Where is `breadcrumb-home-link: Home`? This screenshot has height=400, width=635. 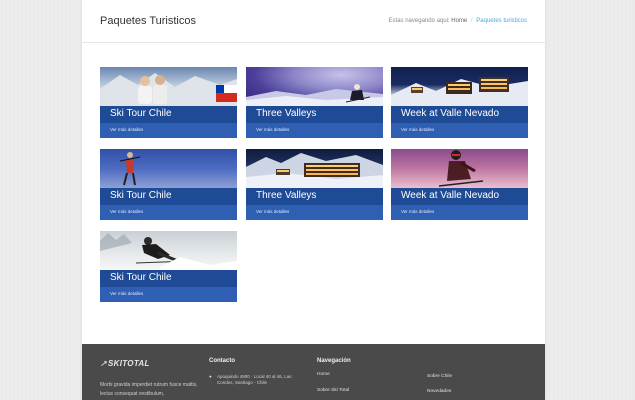
breadcrumb-home-link: Home is located at coordinates (459, 21).